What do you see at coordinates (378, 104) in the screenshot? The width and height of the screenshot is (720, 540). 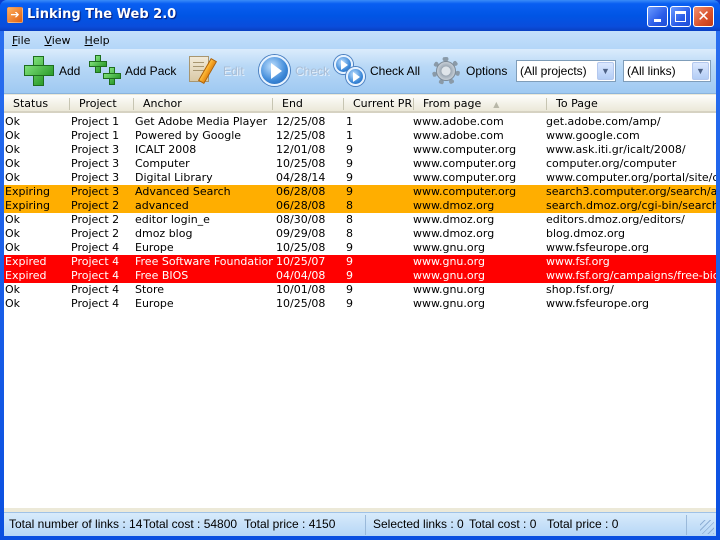 I see `column-header-current-pr: Current PR` at bounding box center [378, 104].